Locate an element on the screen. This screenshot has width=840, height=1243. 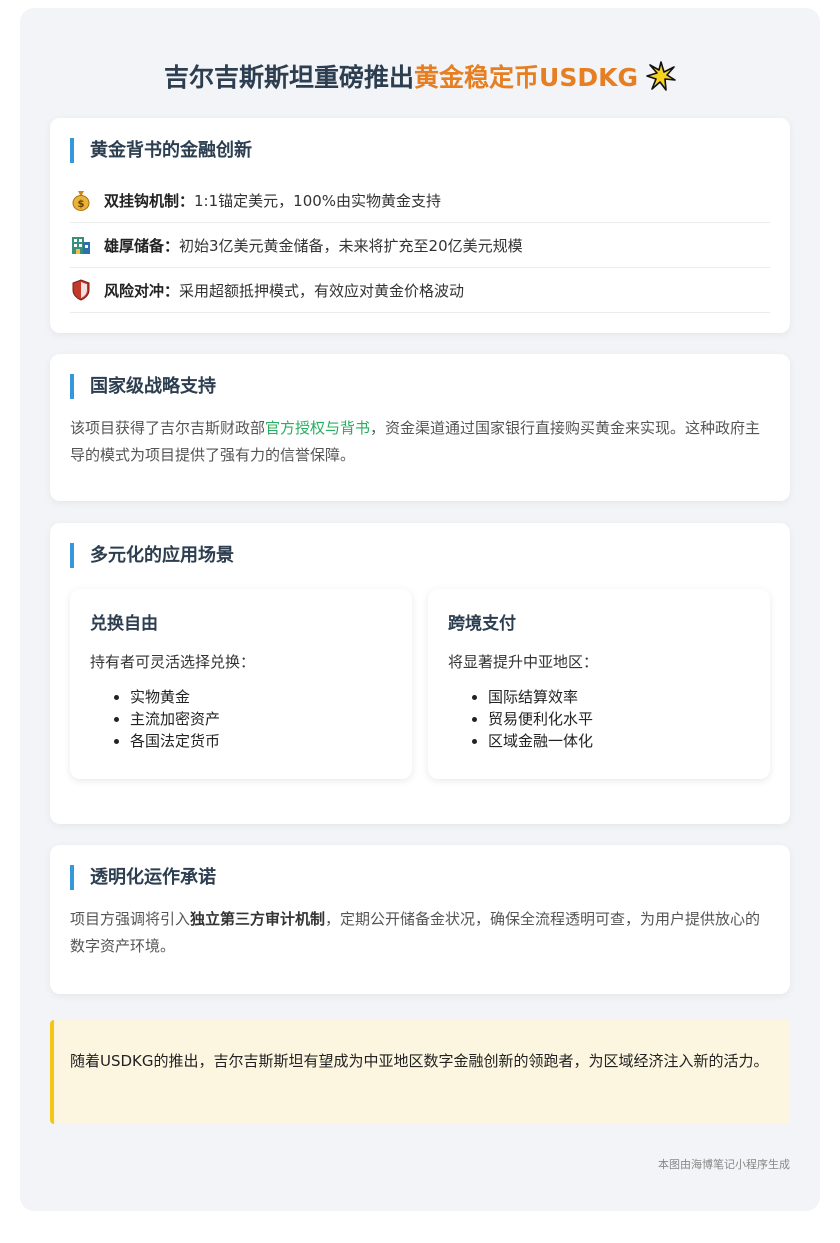
list-item: 国际结算效率 is located at coordinates (540, 697).